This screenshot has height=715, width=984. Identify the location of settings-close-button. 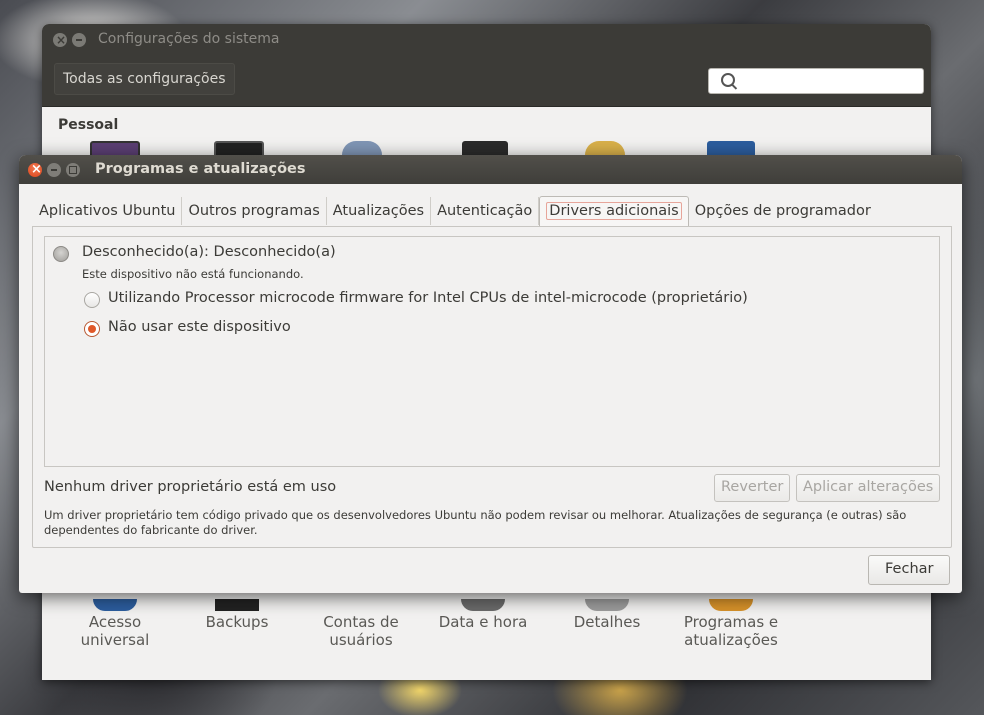
(60, 40).